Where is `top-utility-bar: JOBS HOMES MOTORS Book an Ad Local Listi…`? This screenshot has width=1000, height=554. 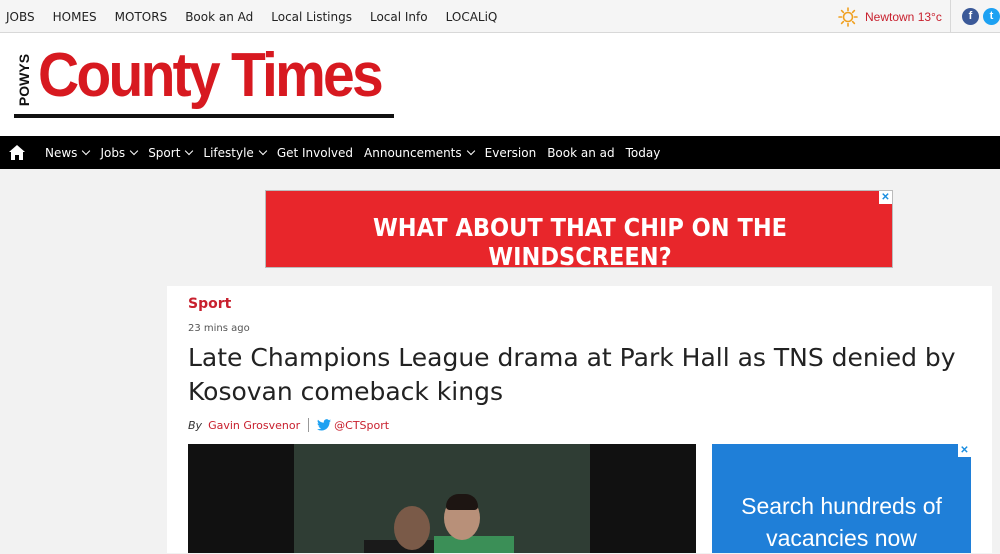 top-utility-bar: JOBS HOMES MOTORS Book an Ad Local Listi… is located at coordinates (500, 16).